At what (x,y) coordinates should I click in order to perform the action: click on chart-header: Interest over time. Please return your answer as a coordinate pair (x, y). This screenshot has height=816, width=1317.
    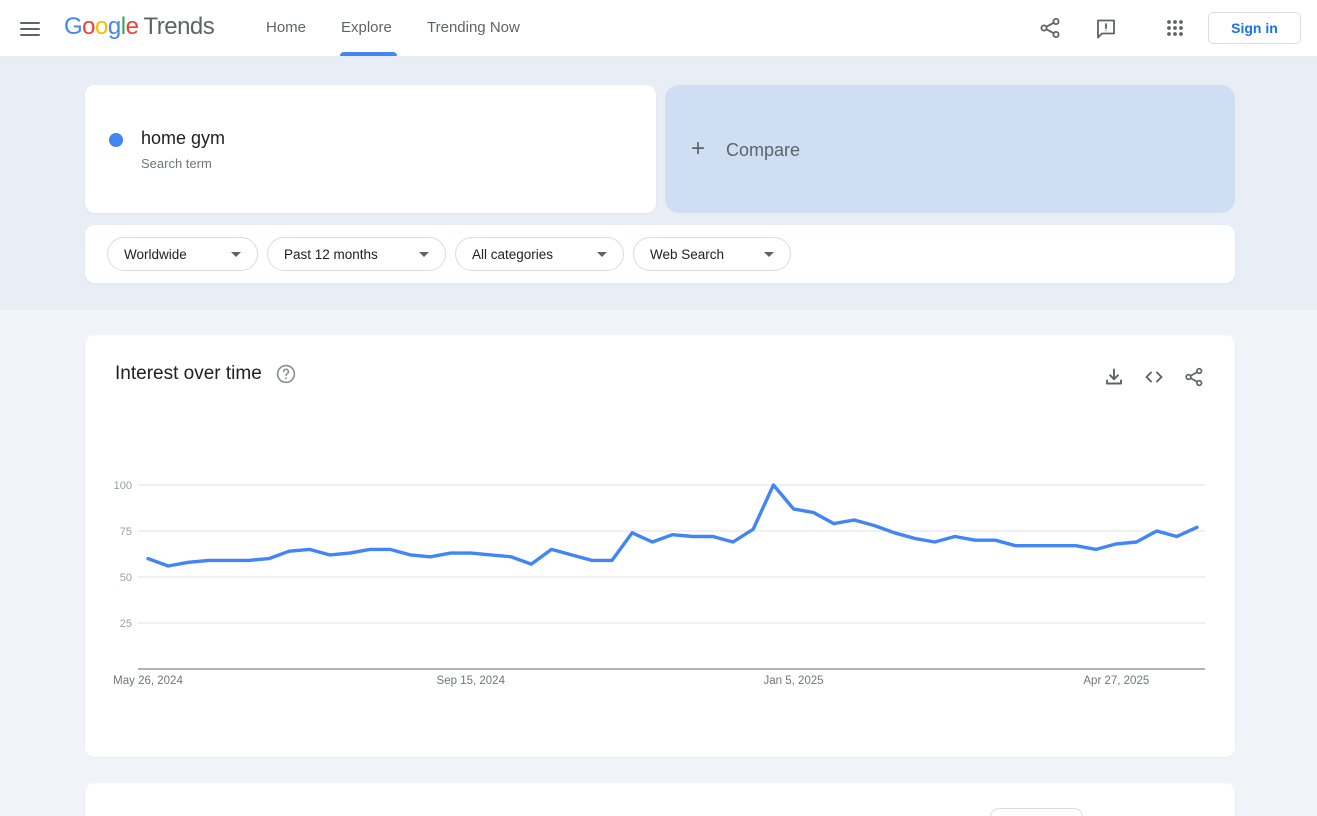
    Looking at the image, I should click on (205, 374).